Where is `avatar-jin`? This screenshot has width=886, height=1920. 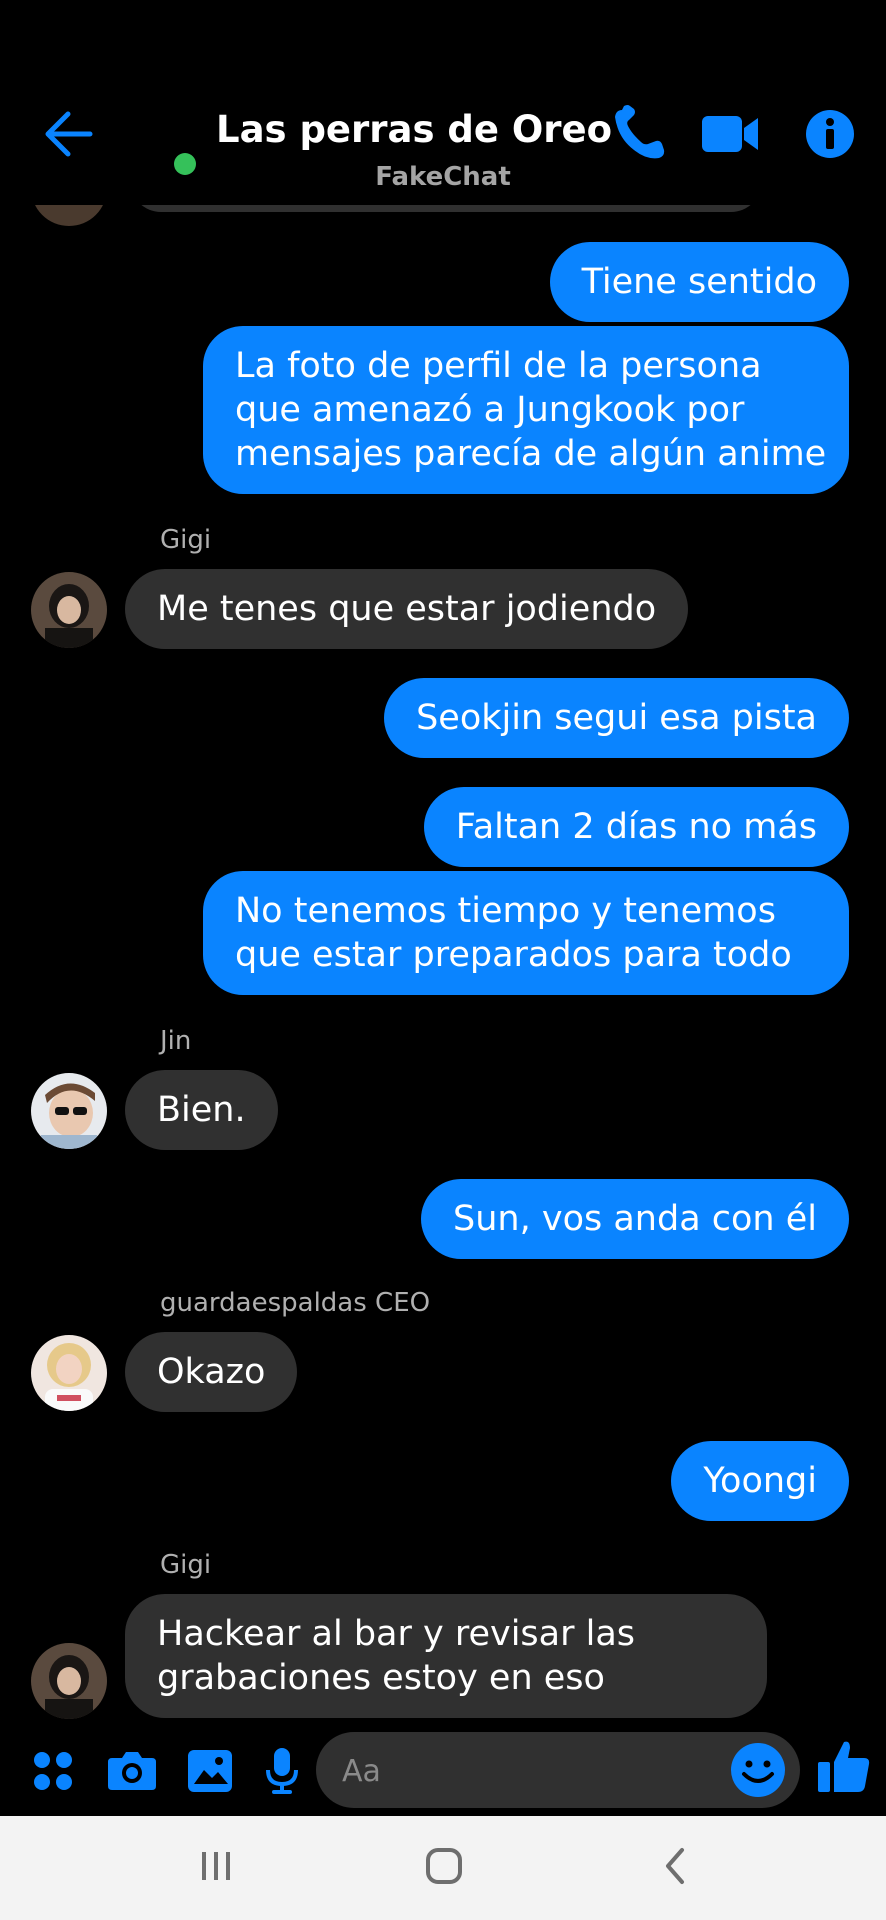
avatar-jin is located at coordinates (69, 1111).